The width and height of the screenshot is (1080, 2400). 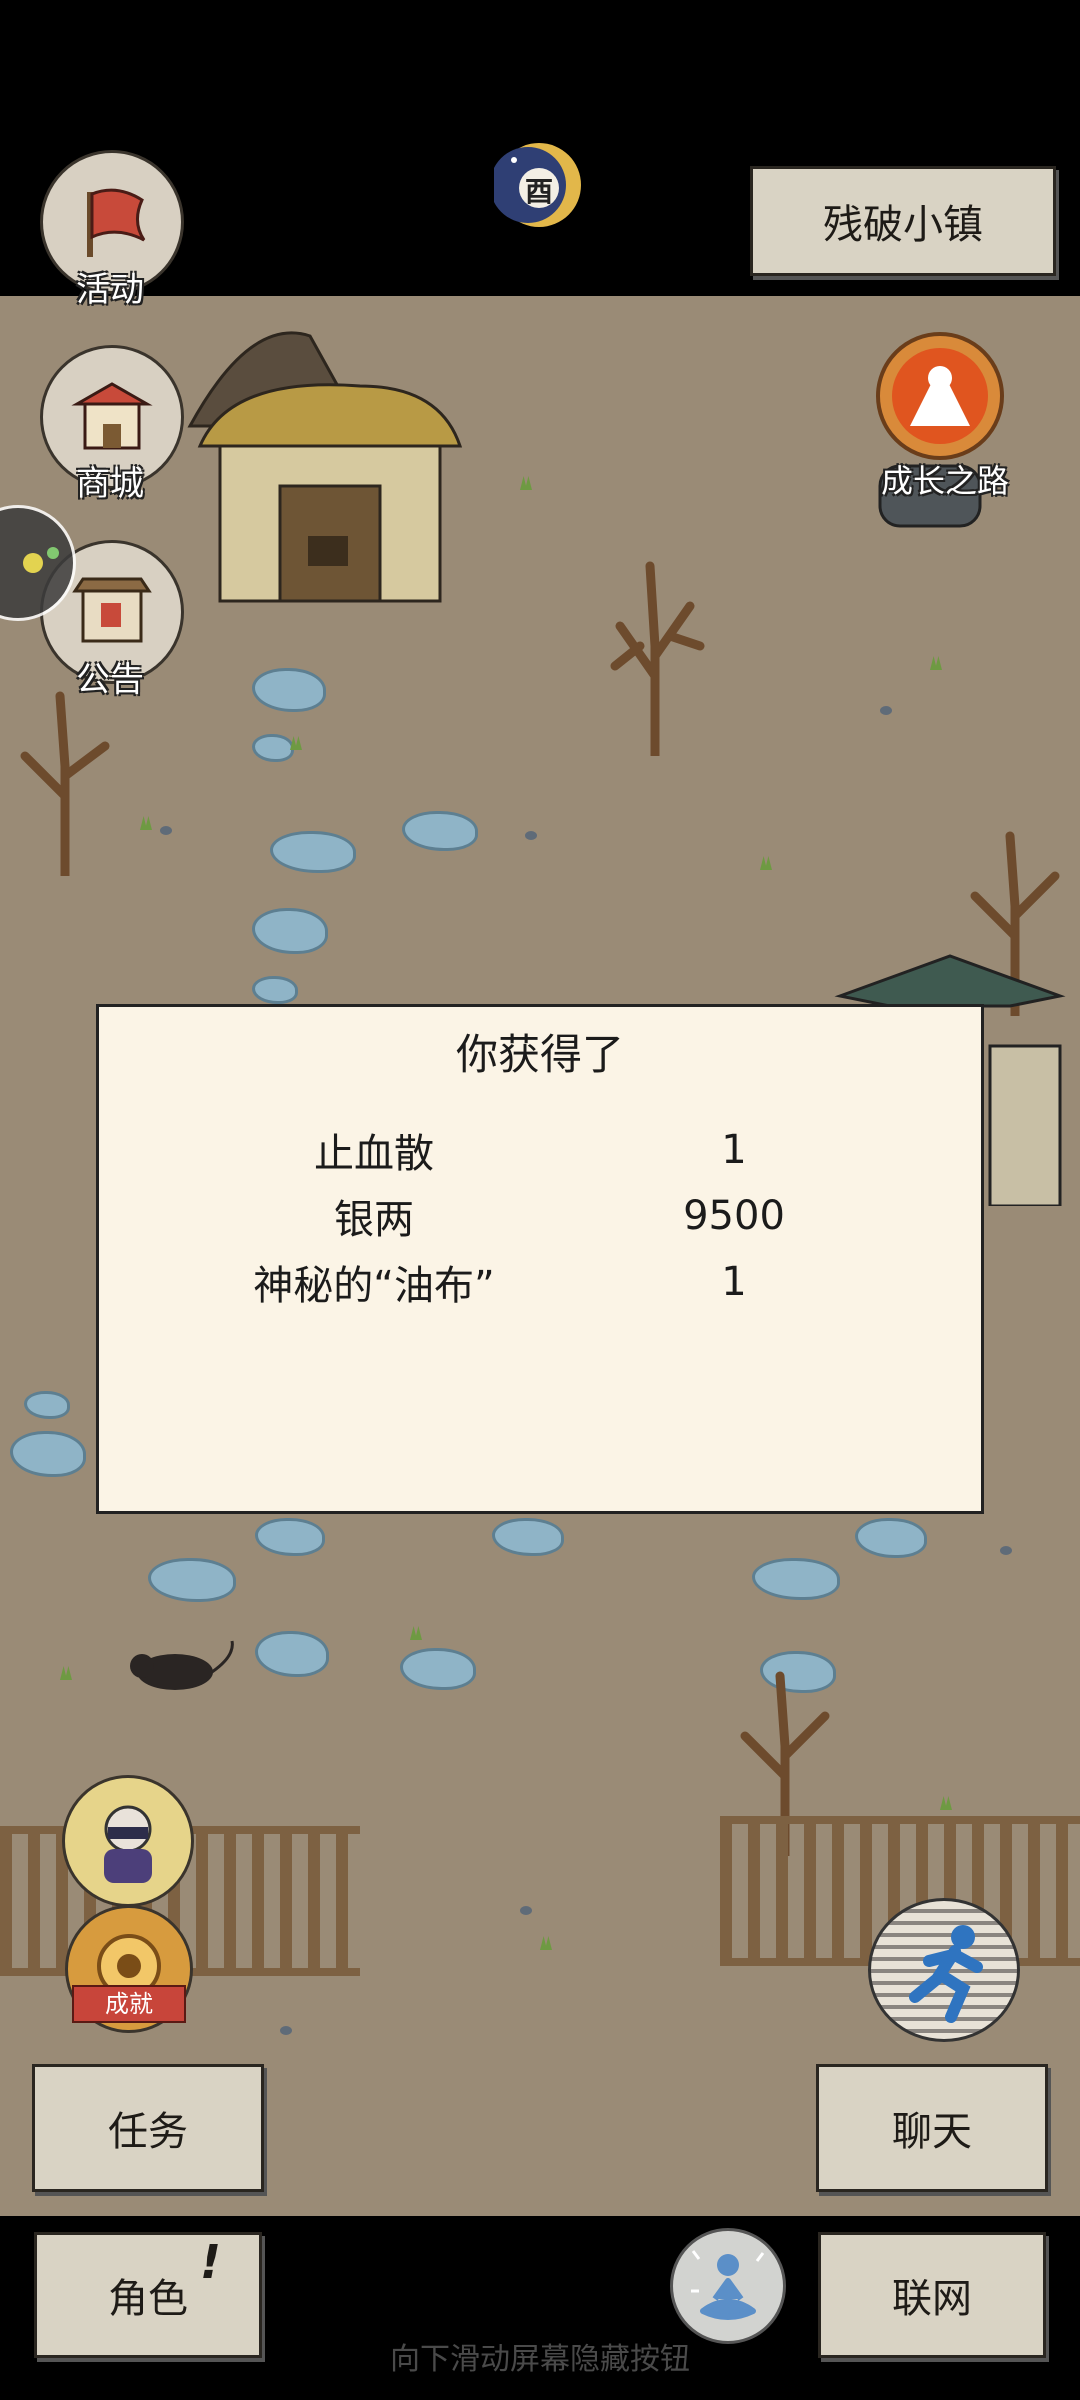 I want to click on achievement-label: 成就, so click(x=129, y=2004).